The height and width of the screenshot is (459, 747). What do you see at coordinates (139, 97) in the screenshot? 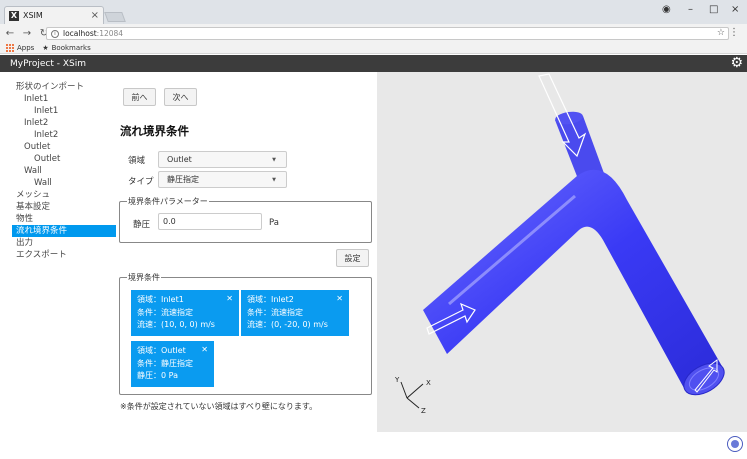
I see `prev-button: 前へ` at bounding box center [139, 97].